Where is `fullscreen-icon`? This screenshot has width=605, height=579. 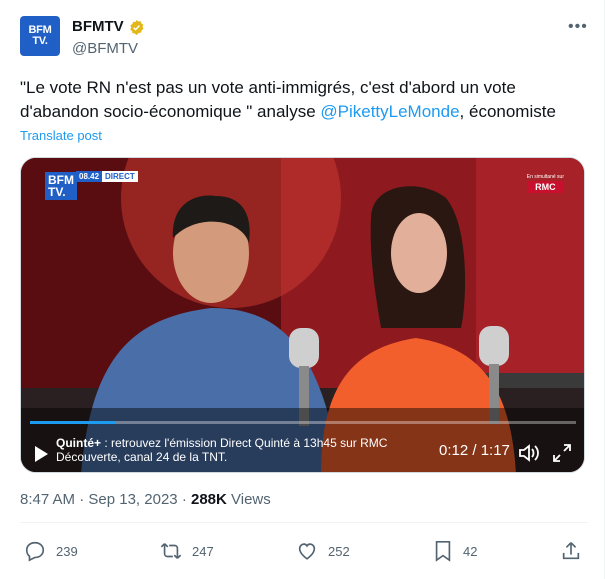 fullscreen-icon is located at coordinates (562, 453).